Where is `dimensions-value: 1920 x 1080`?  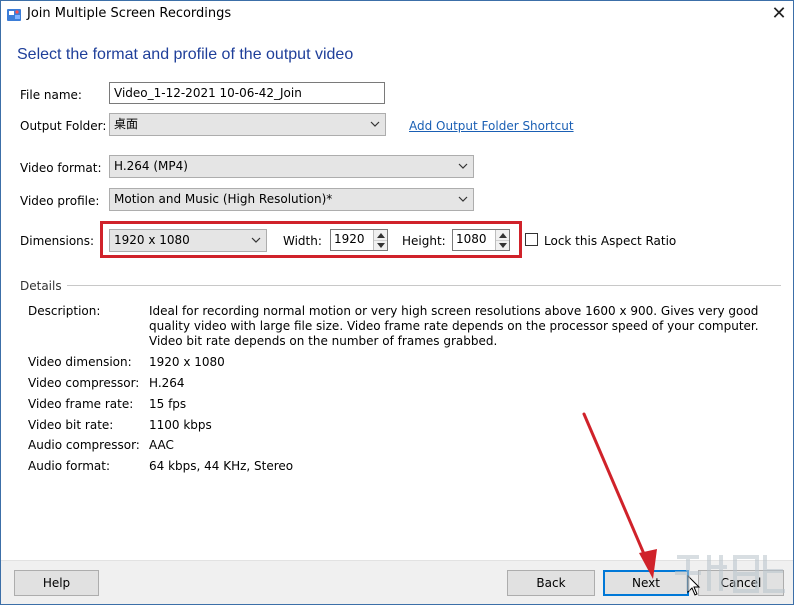
dimensions-value: 1920 x 1080 is located at coordinates (152, 240).